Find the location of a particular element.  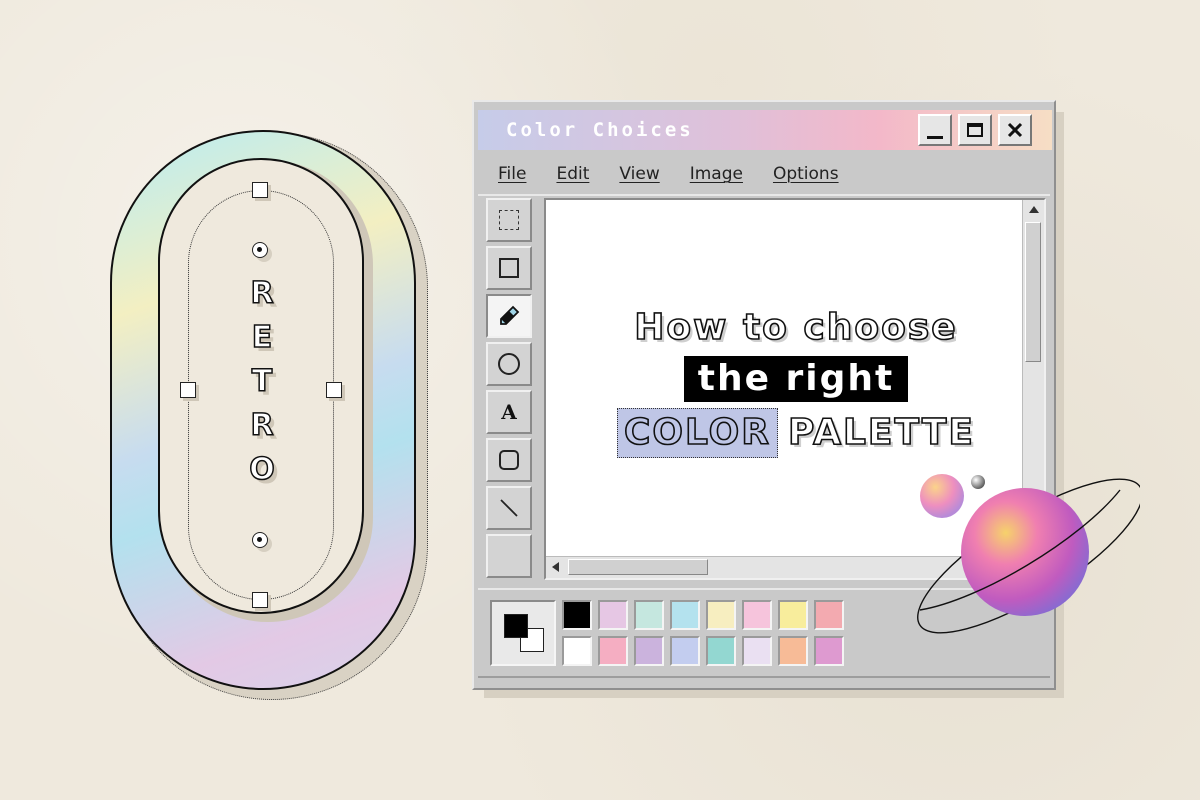

minimize-icon is located at coordinates (935, 137).